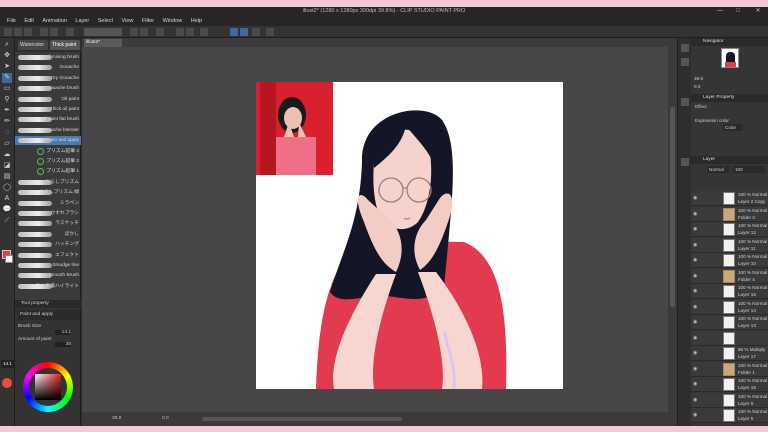 The image size is (768, 432). I want to click on layer-row: ◉ 100 % Normal Layer 14, so click(729, 307).